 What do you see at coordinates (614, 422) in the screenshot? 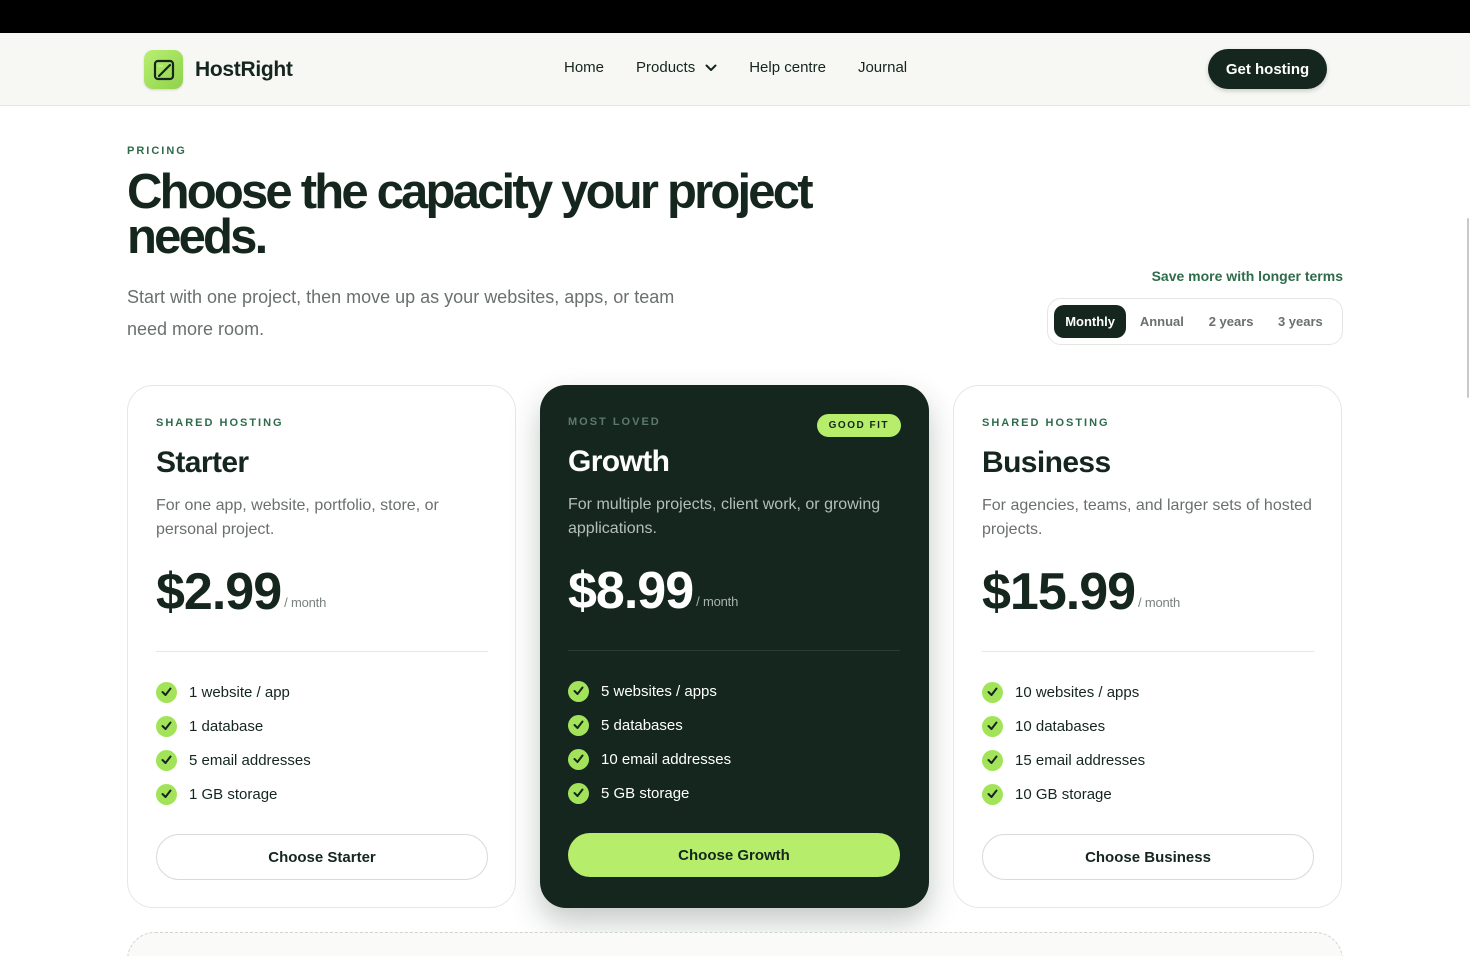
I see `plan-eyebrow: MOST LOVED` at bounding box center [614, 422].